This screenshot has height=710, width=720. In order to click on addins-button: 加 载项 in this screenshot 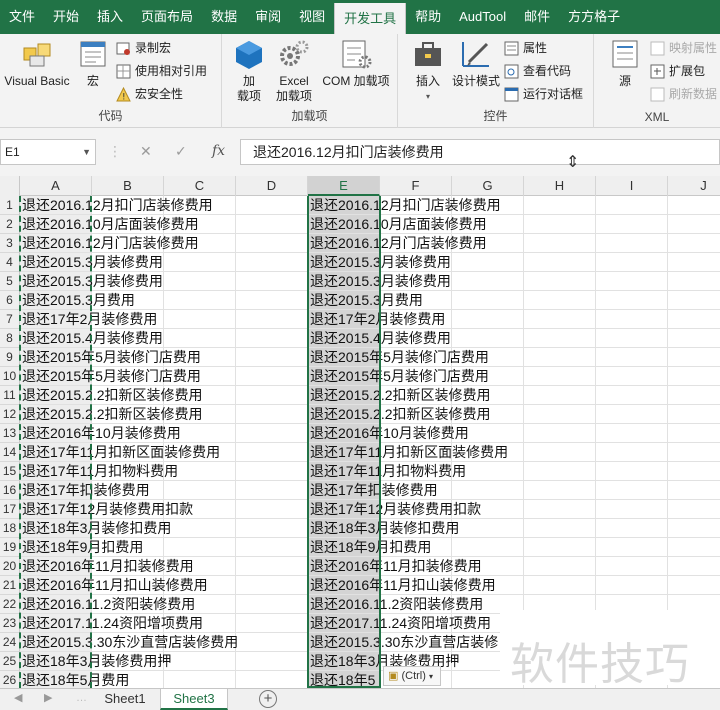, I will do `click(249, 71)`.